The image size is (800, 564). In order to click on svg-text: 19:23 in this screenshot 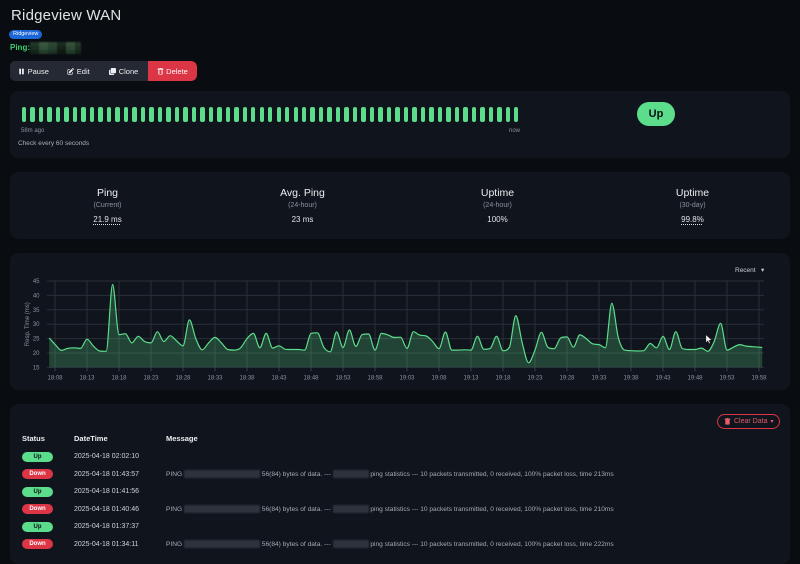, I will do `click(535, 378)`.